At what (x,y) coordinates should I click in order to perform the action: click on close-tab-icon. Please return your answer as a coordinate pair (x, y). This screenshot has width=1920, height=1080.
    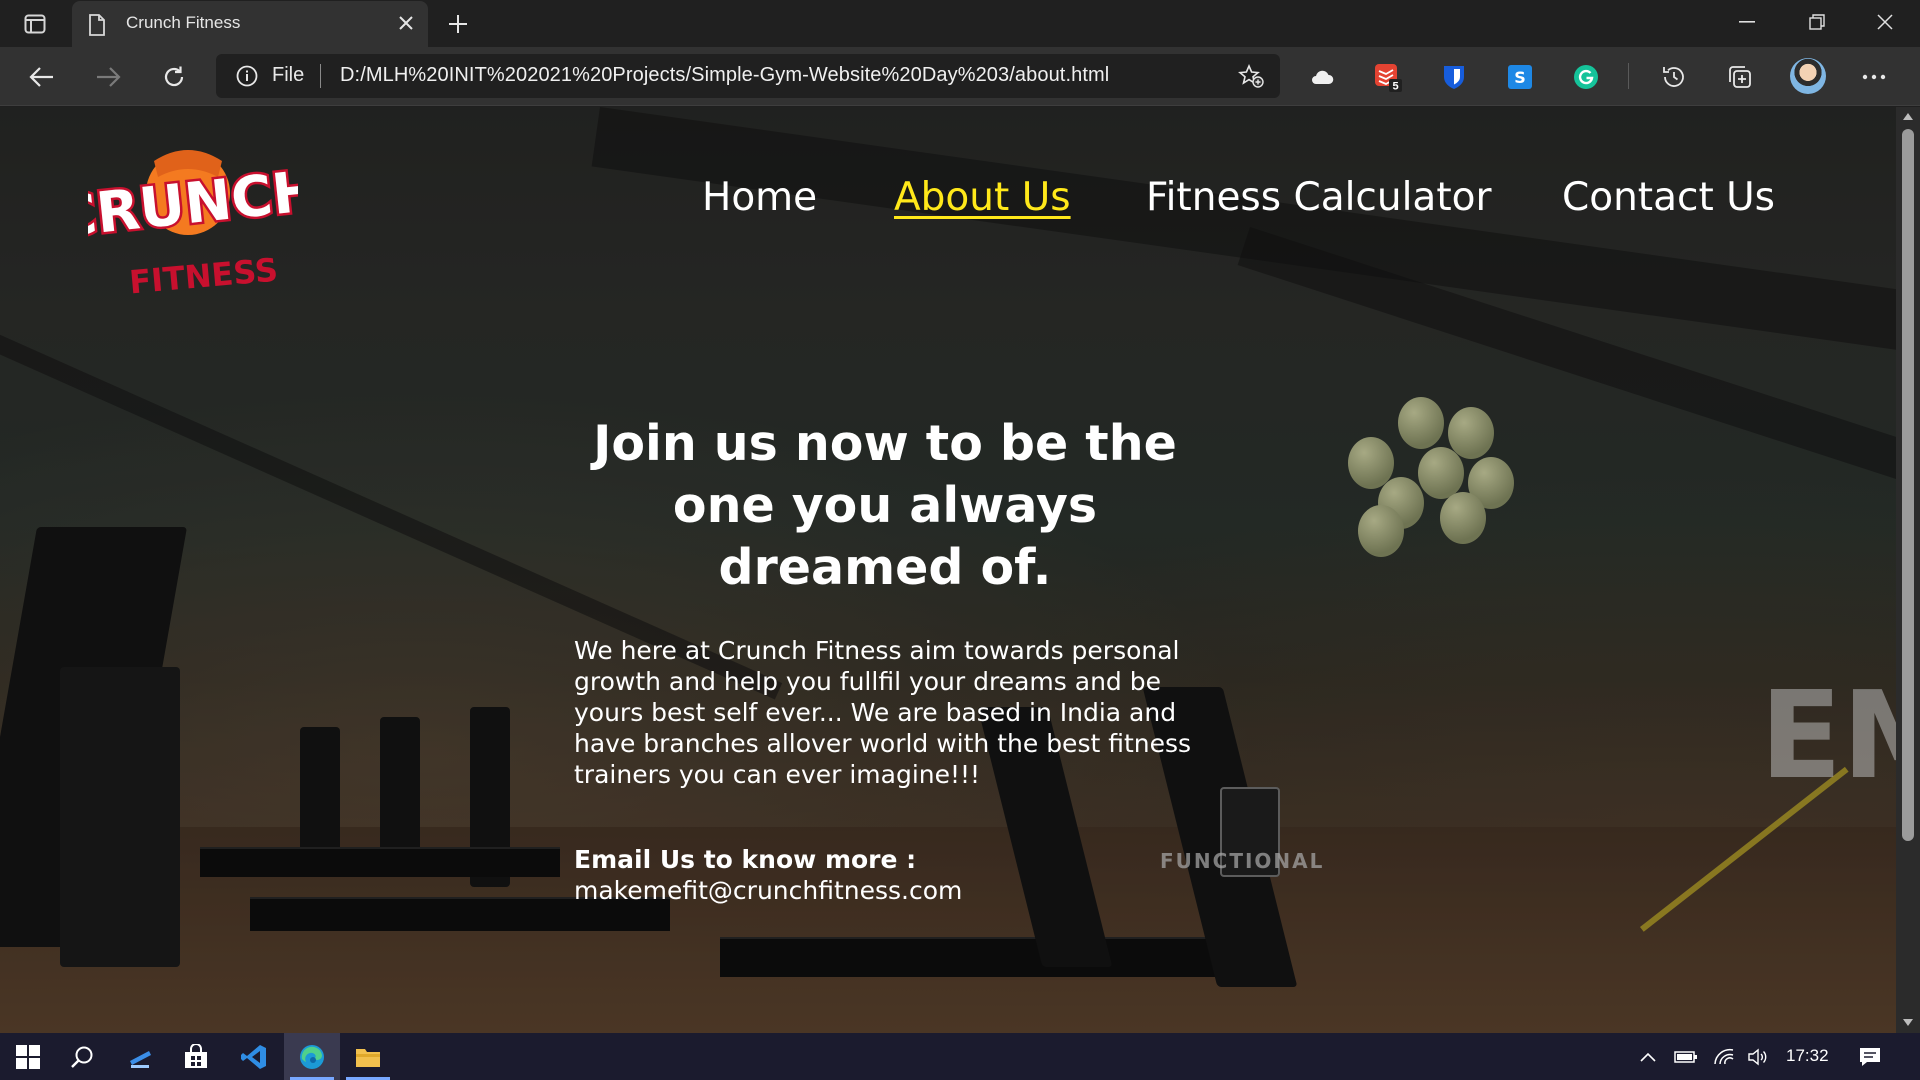
    Looking at the image, I should click on (406, 23).